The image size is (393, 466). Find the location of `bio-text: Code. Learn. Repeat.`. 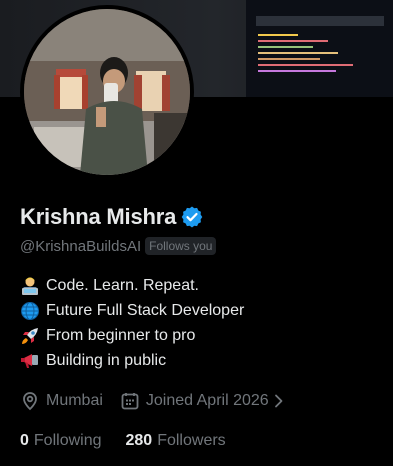

bio-text: Code. Learn. Repeat. is located at coordinates (122, 285).